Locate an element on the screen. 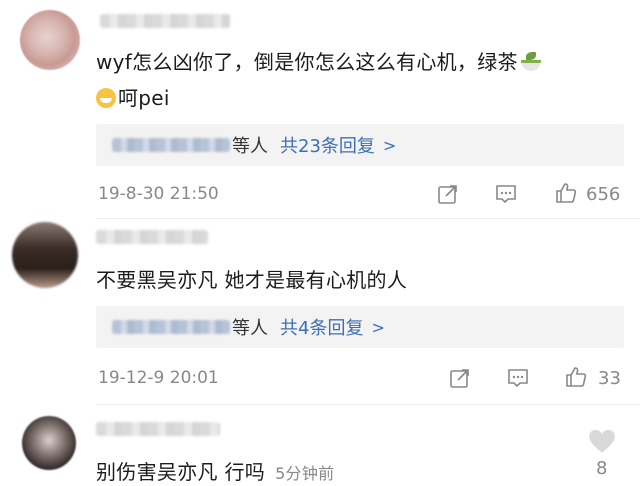 Image resolution: width=640 pixels, height=486 pixels. reply-summary: 等人 共4条回复 > is located at coordinates (360, 327).